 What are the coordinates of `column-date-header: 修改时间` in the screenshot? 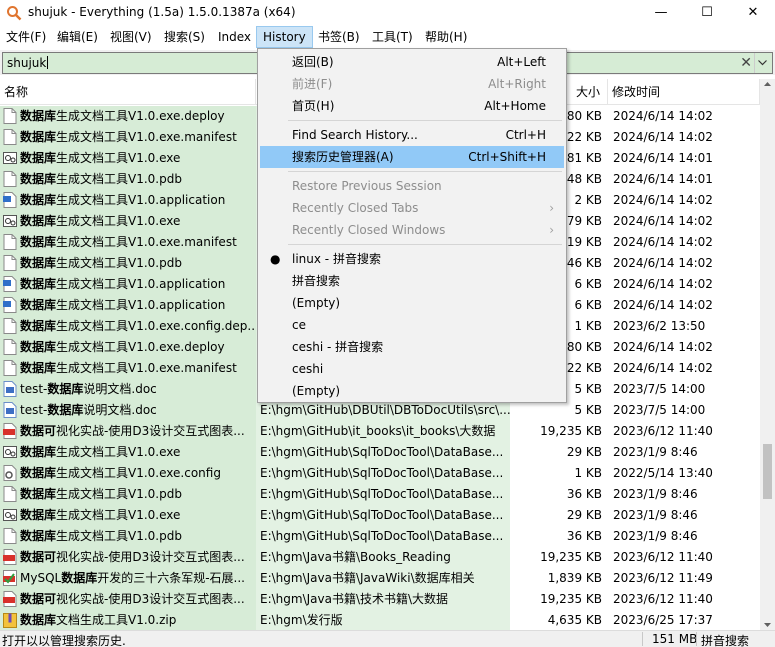 It's located at (684, 92).